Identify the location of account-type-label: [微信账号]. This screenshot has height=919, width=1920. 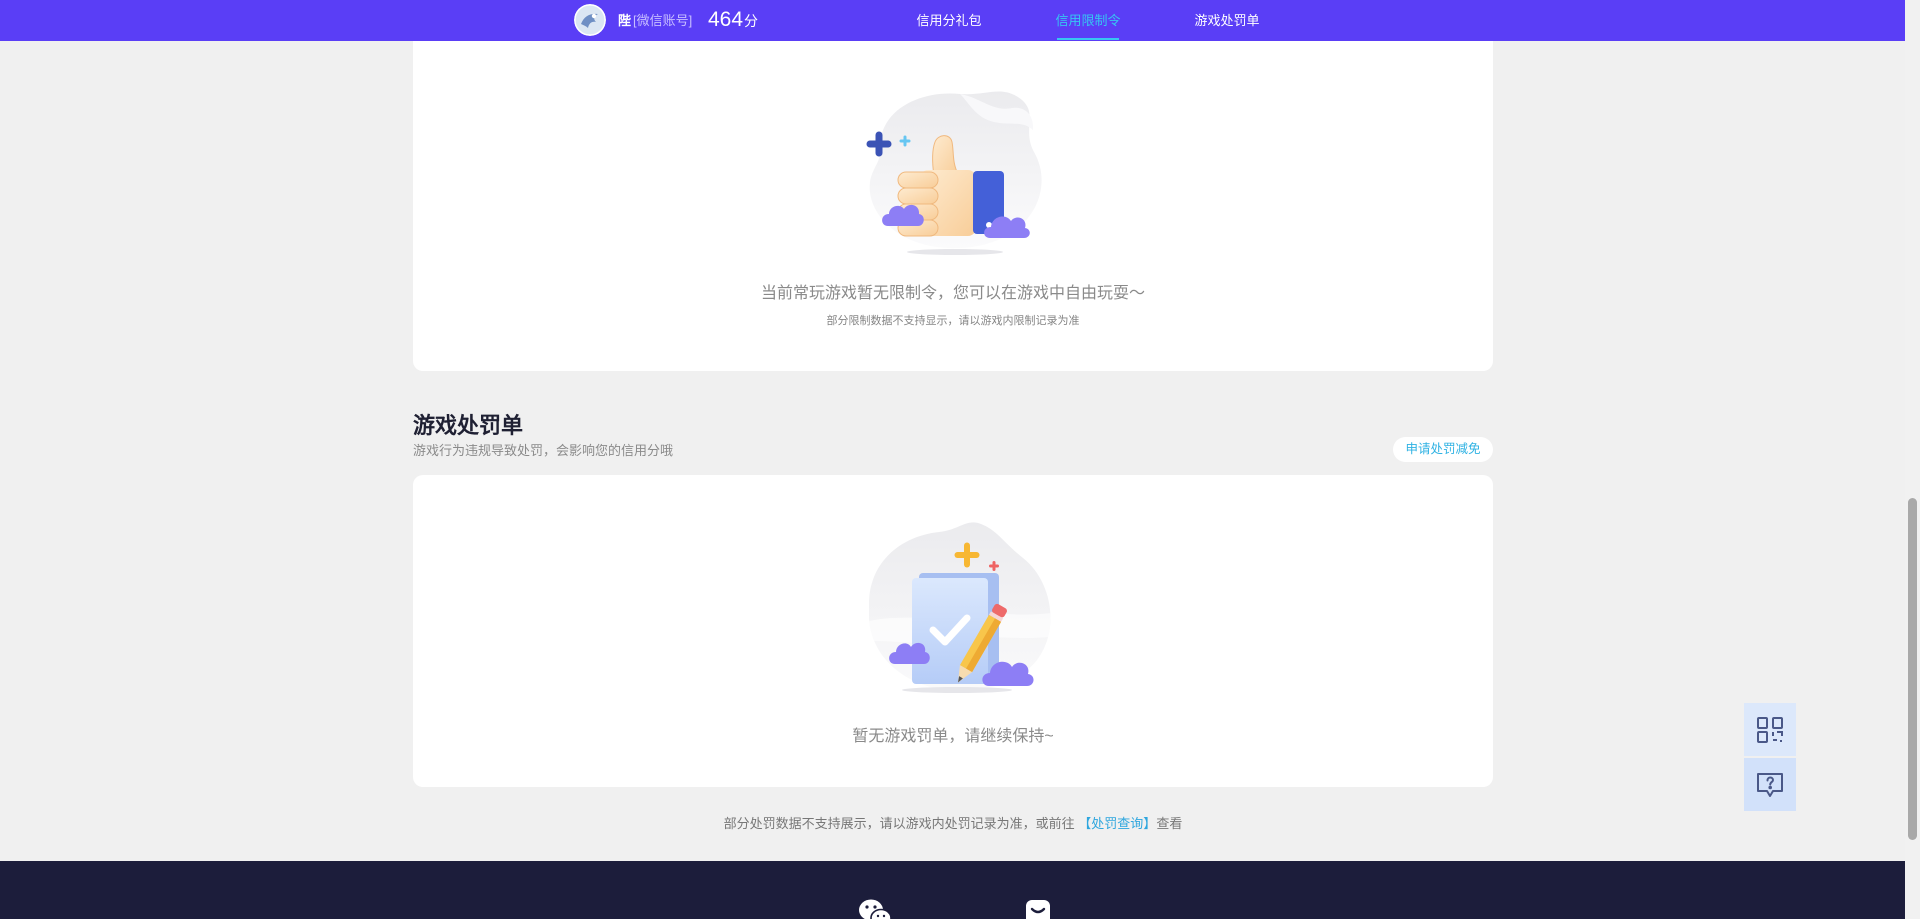
(663, 20).